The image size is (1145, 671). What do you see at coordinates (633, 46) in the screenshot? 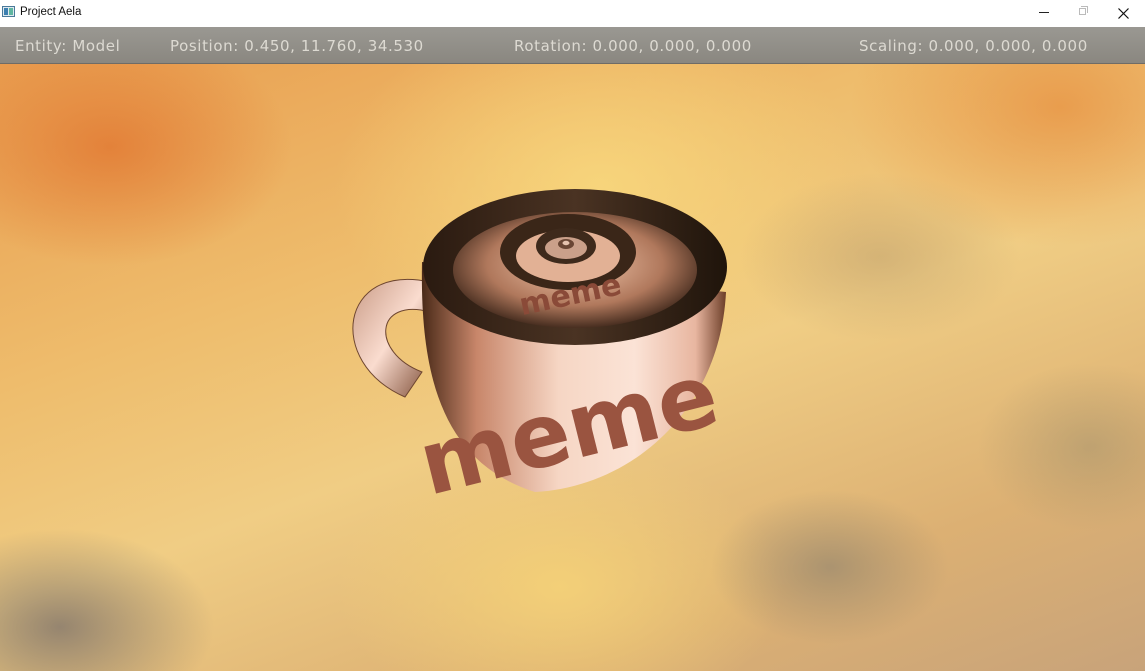
I see `rotation-readout: Rotation: 0.000, 0.000, 0.000` at bounding box center [633, 46].